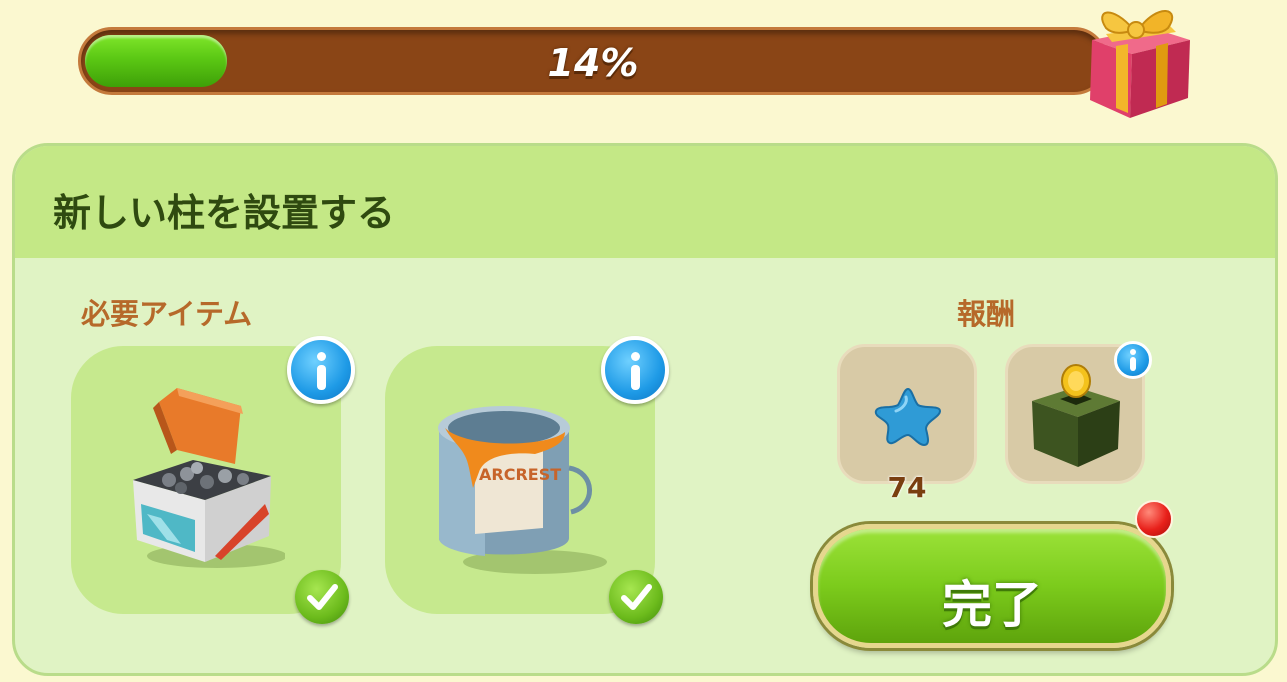  Describe the element at coordinates (224, 213) in the screenshot. I see `quest-title: 新しい柱を設置する` at that location.